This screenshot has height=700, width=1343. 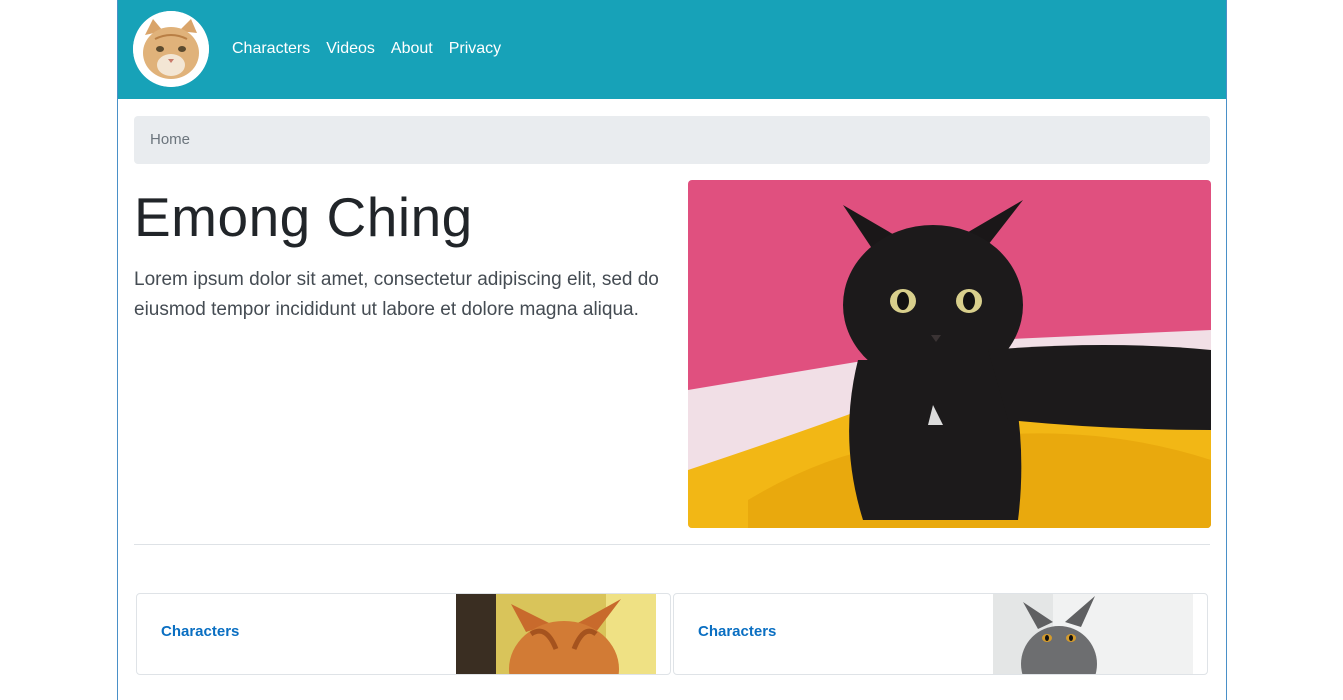 What do you see at coordinates (672, 544) in the screenshot?
I see `section-divider` at bounding box center [672, 544].